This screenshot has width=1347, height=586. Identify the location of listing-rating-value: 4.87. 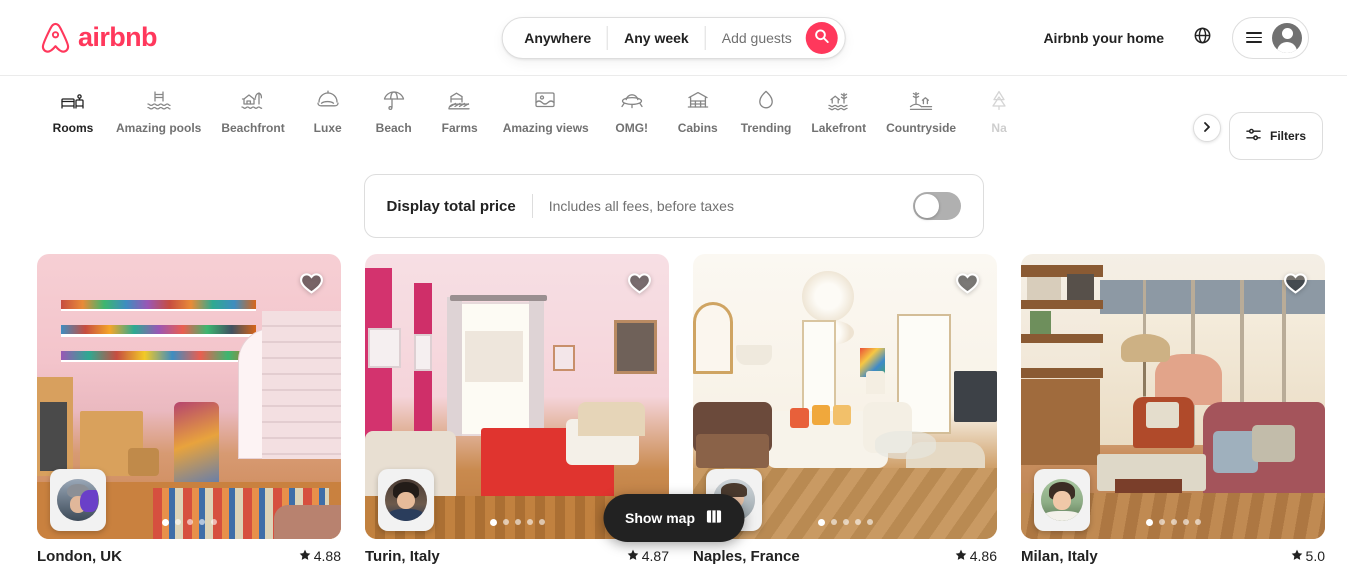
(655, 556).